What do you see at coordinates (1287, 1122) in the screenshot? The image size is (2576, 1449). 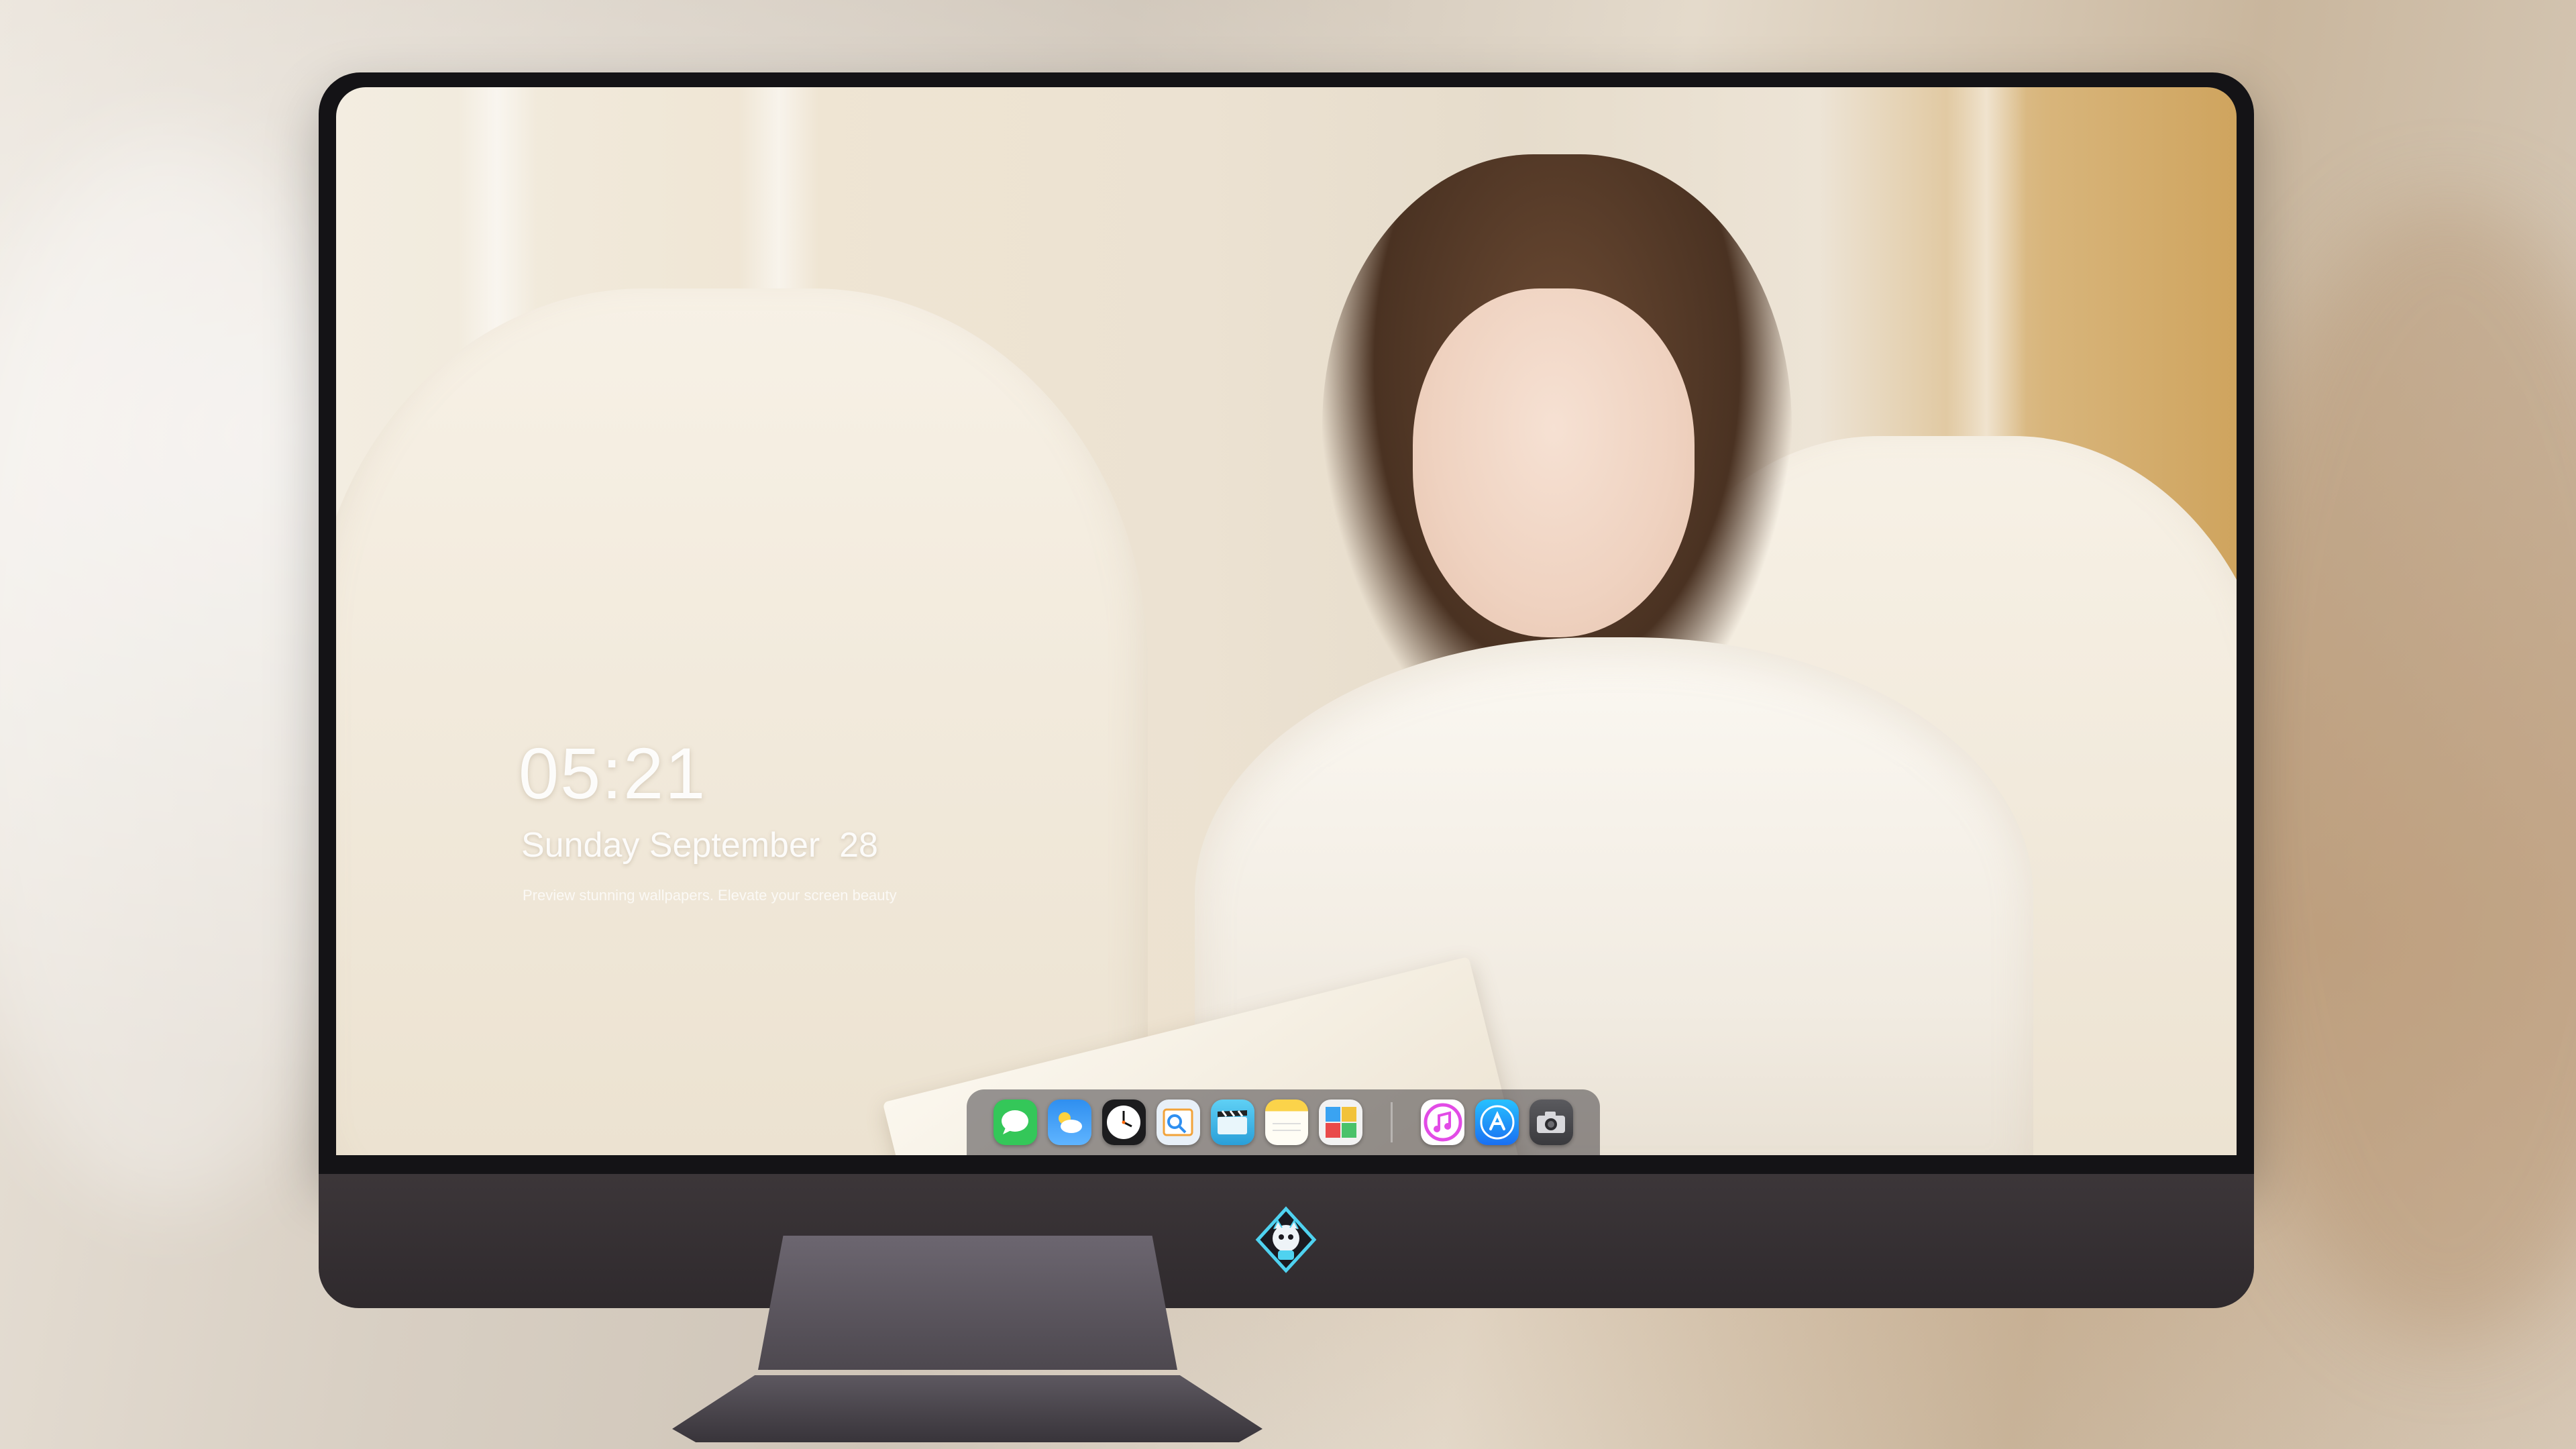 I see `notes-icon` at bounding box center [1287, 1122].